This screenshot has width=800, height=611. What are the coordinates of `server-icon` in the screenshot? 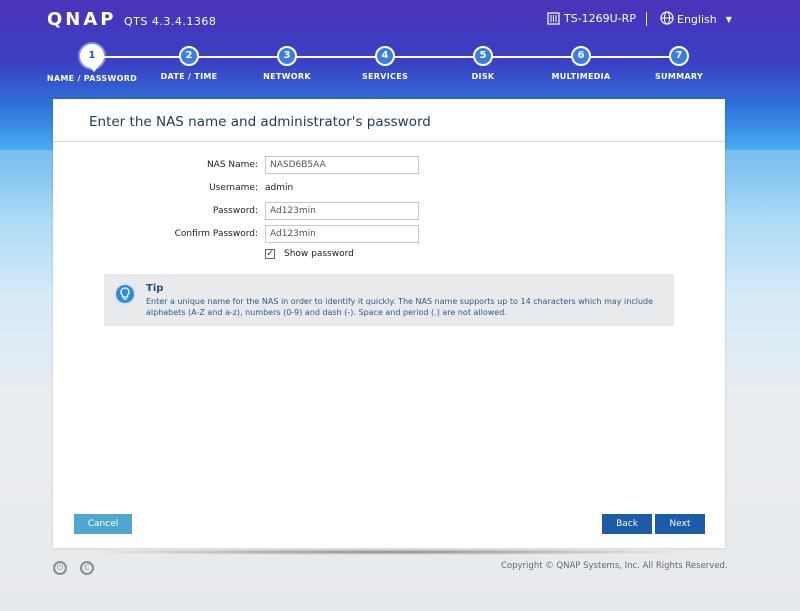 It's located at (553, 18).